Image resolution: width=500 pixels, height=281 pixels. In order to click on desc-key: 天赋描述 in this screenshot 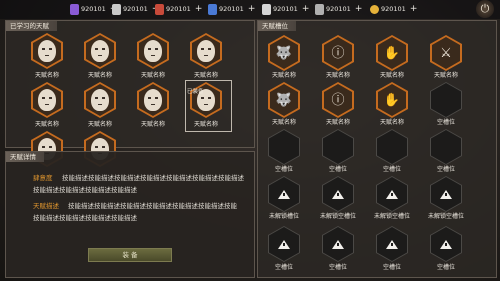, I will do `click(46, 206)`.